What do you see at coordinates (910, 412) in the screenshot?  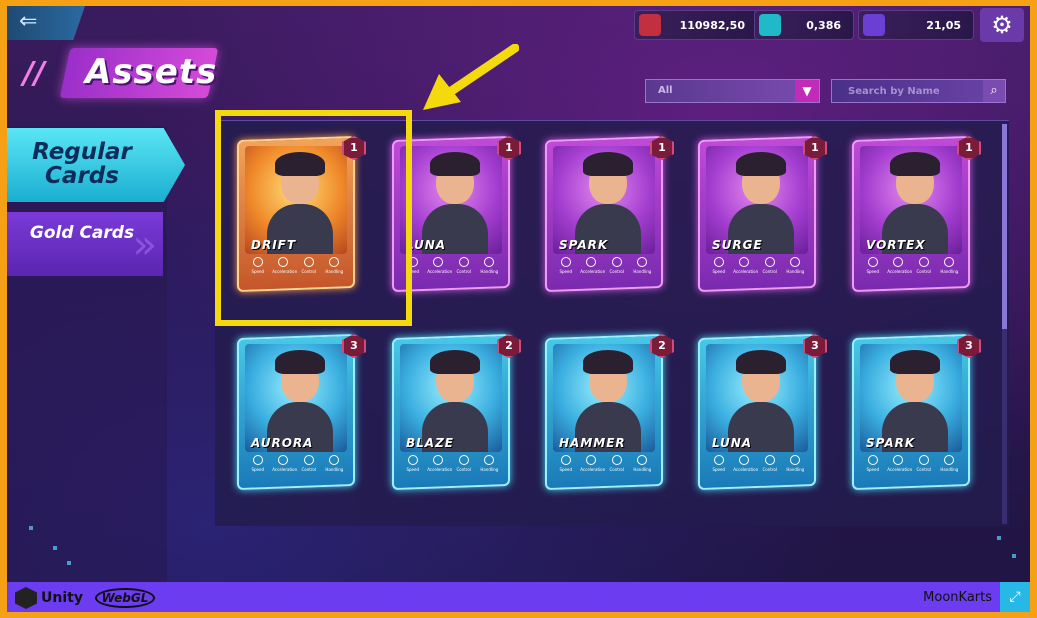 I see `asset-card: SPARK Speed Acceleration Control Handling 3` at bounding box center [910, 412].